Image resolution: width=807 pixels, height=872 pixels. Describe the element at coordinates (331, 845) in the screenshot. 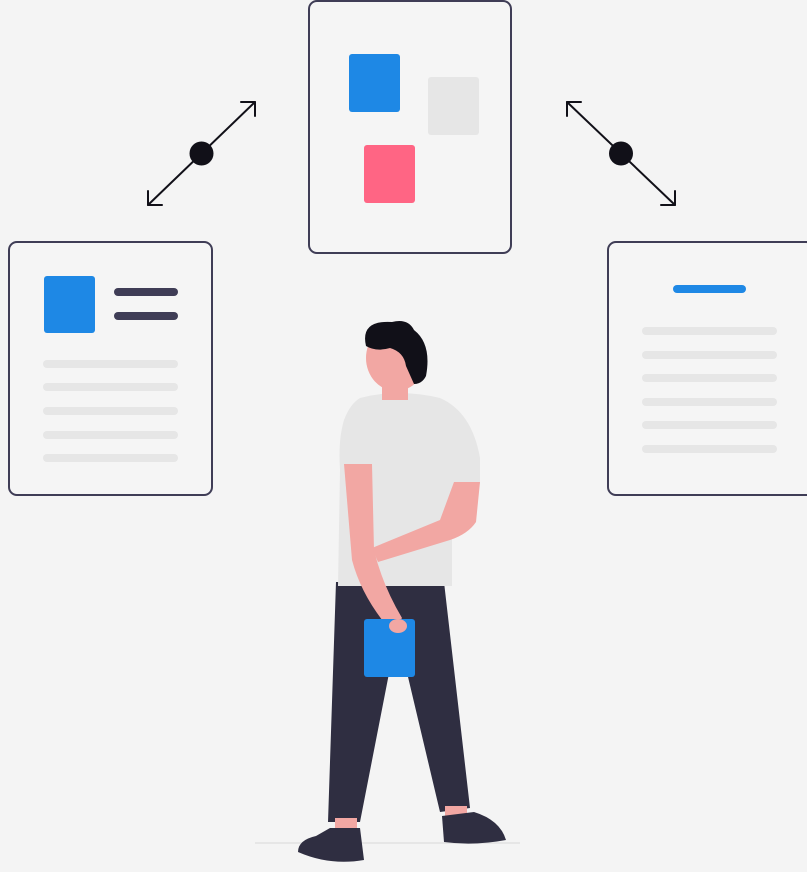

I see `person-shoe-left` at that location.